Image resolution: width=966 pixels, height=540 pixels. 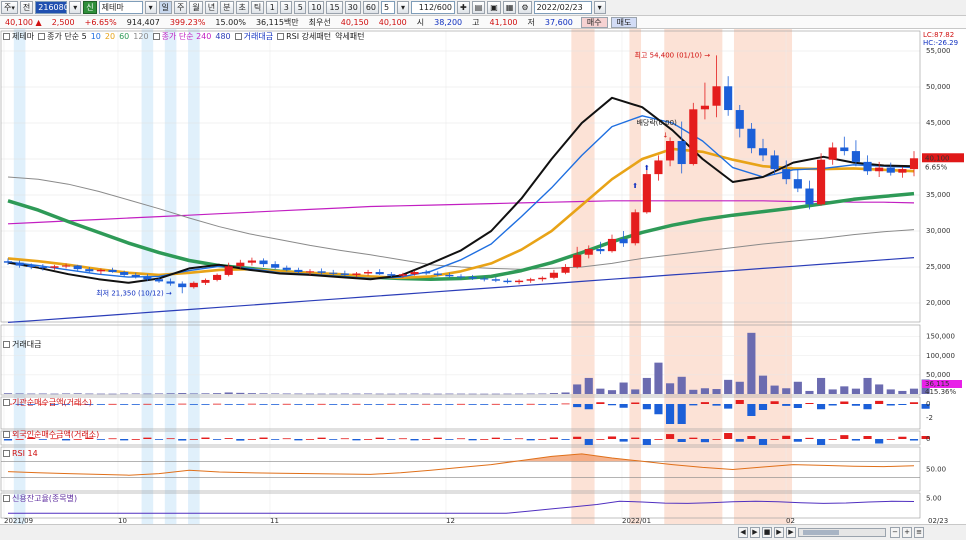 What do you see at coordinates (791, 532) in the screenshot?
I see `scroll-end-icon: ▶` at bounding box center [791, 532].